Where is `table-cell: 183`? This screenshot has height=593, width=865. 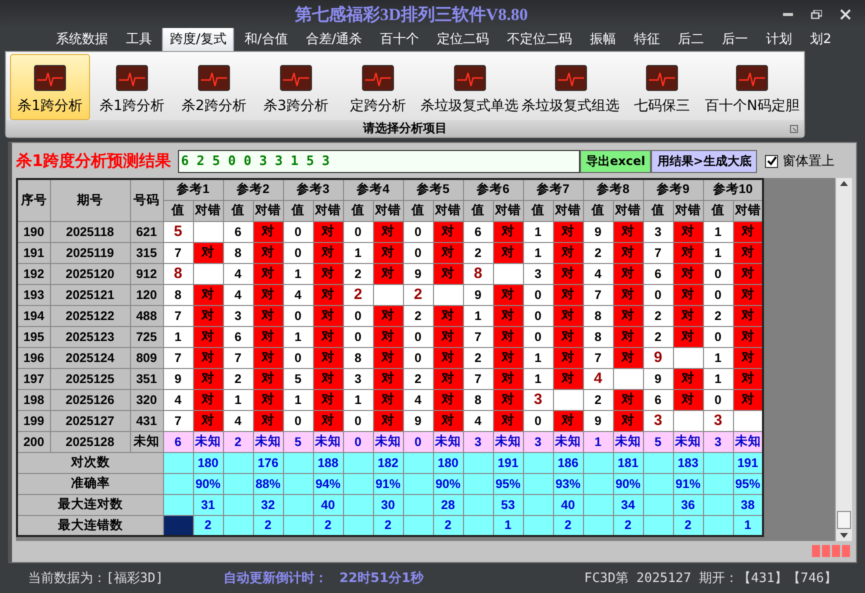 table-cell: 183 is located at coordinates (688, 462).